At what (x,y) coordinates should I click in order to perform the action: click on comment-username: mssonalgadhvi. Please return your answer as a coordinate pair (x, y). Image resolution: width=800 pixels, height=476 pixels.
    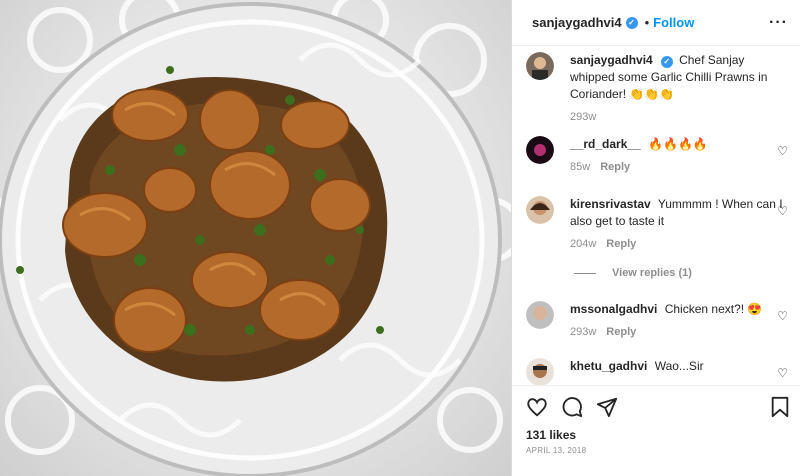
    Looking at the image, I should click on (613, 309).